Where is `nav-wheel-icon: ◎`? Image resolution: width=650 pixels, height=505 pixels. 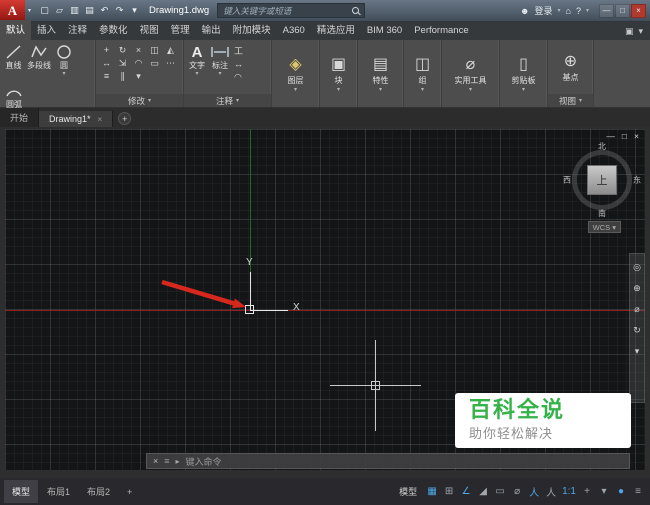 nav-wheel-icon: ◎ is located at coordinates (637, 267).